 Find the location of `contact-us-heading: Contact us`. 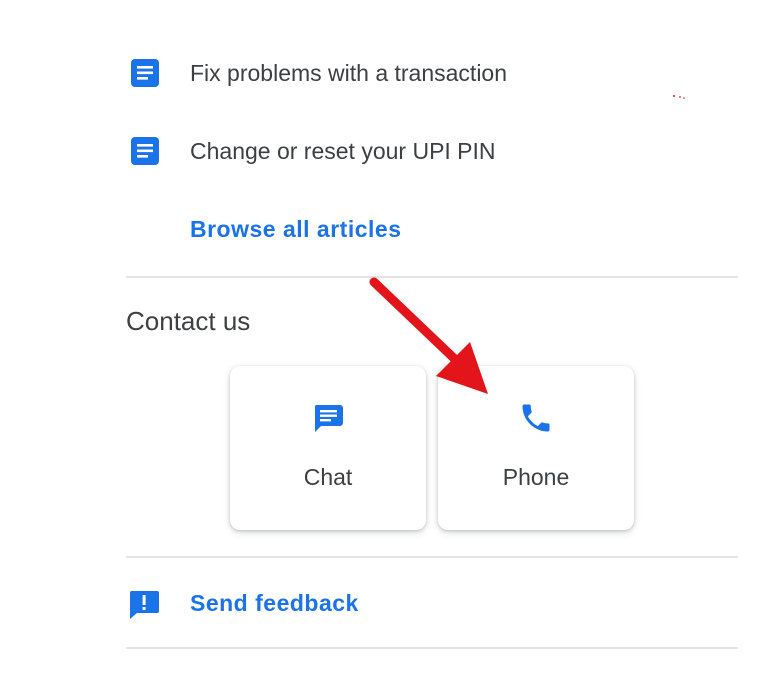

contact-us-heading: Contact us is located at coordinates (188, 321).